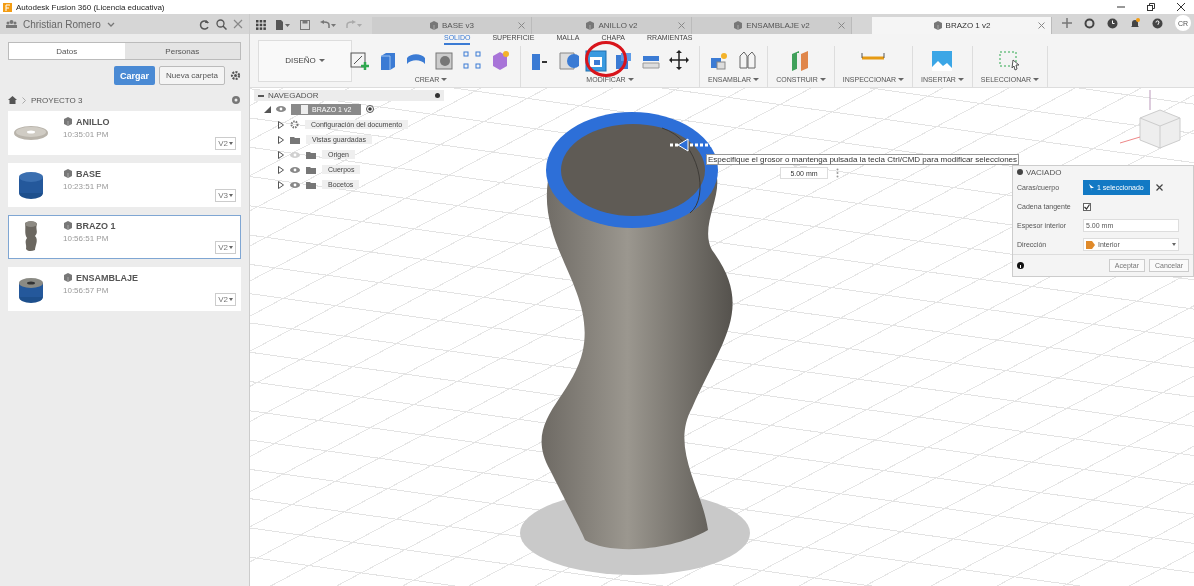 This screenshot has height=586, width=1194. I want to click on file-time: 10:56:57 PM, so click(86, 290).